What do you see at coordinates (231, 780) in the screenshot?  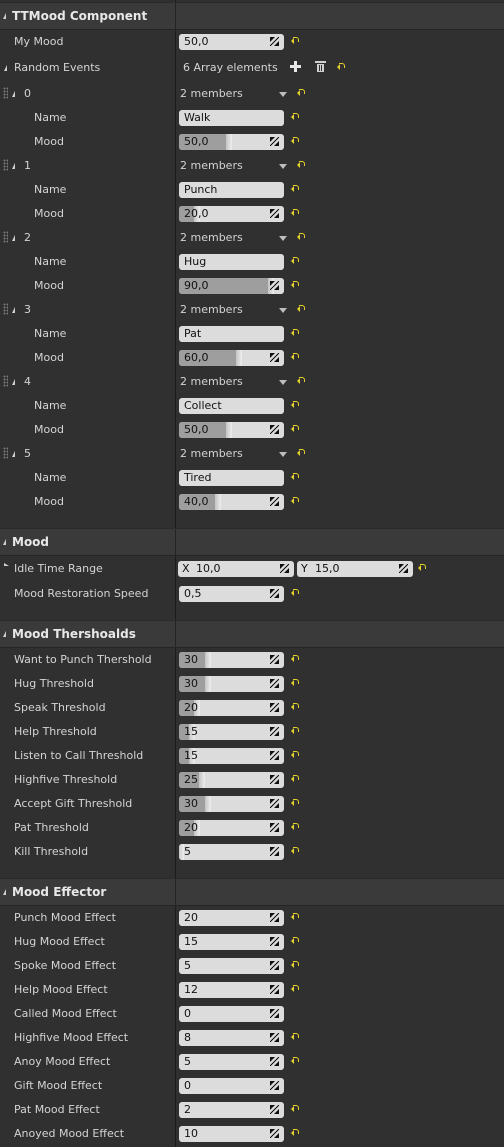 I see `threshold-slider: 25` at bounding box center [231, 780].